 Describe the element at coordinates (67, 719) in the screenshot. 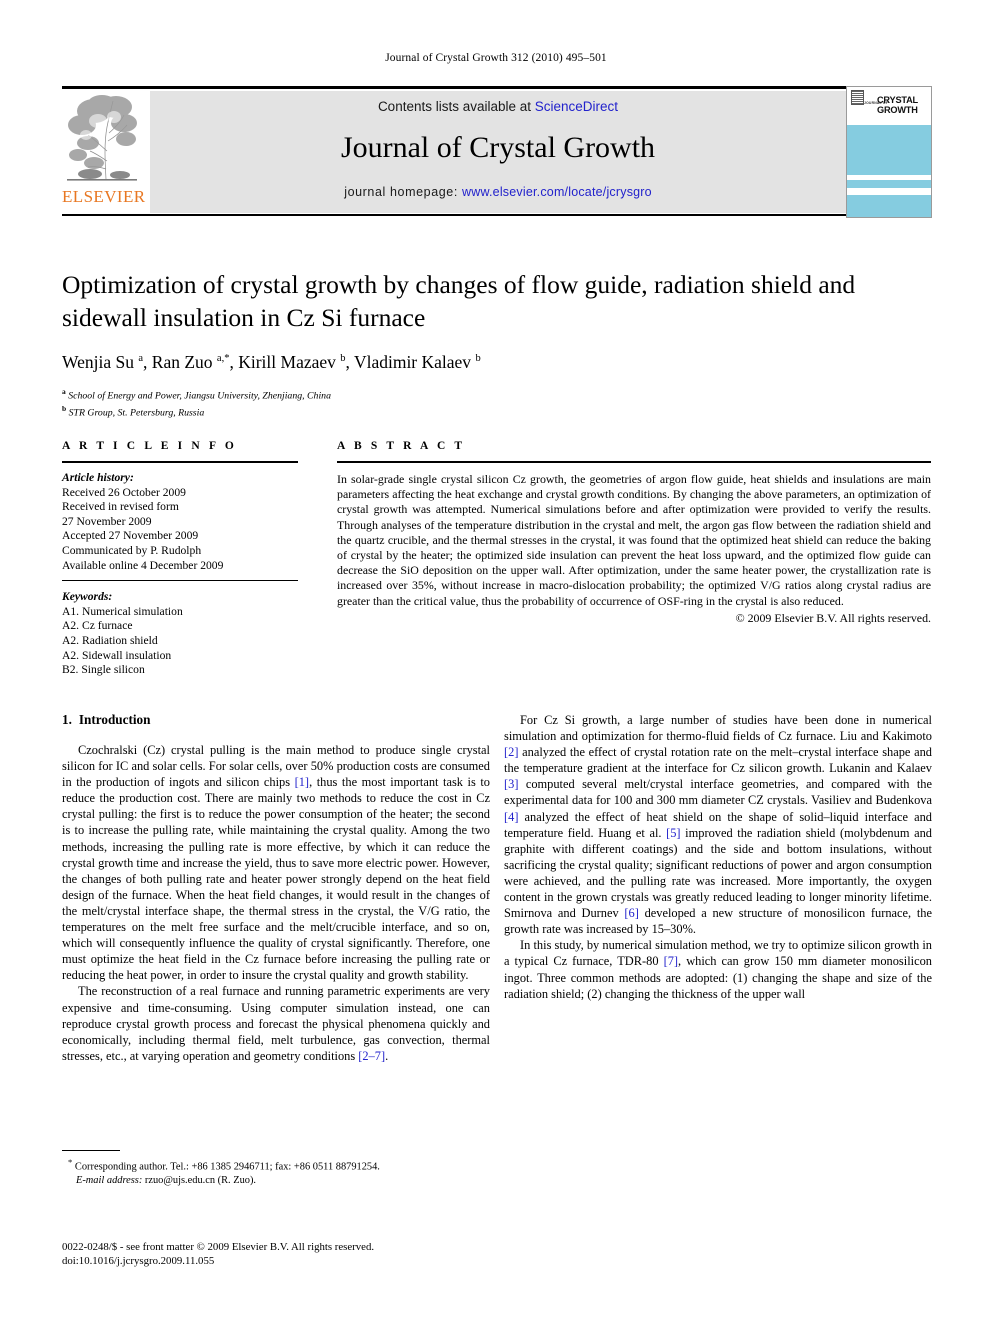

I see `section-number: 1.` at that location.